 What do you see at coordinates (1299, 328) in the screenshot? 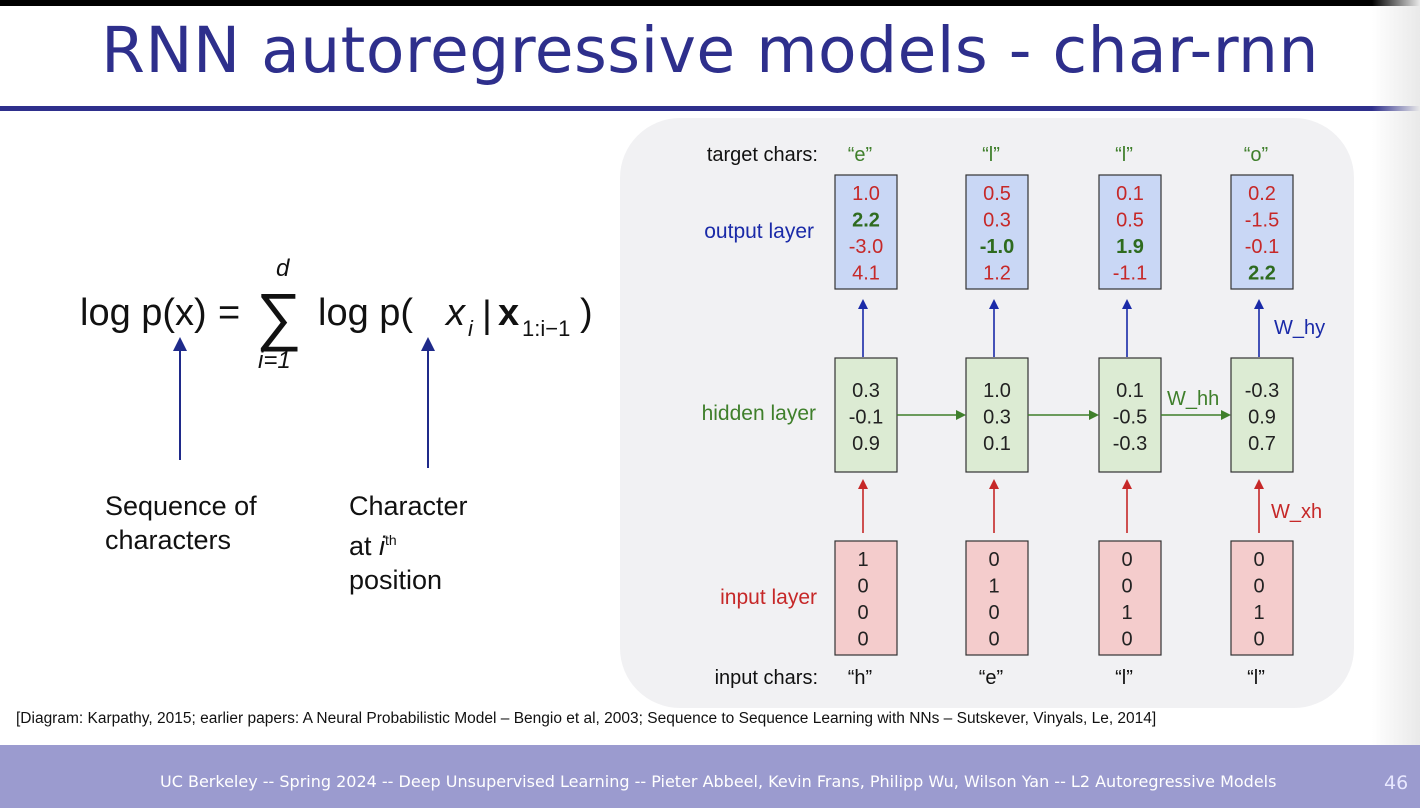
I see `w-hy-label: W_hy` at bounding box center [1299, 328].